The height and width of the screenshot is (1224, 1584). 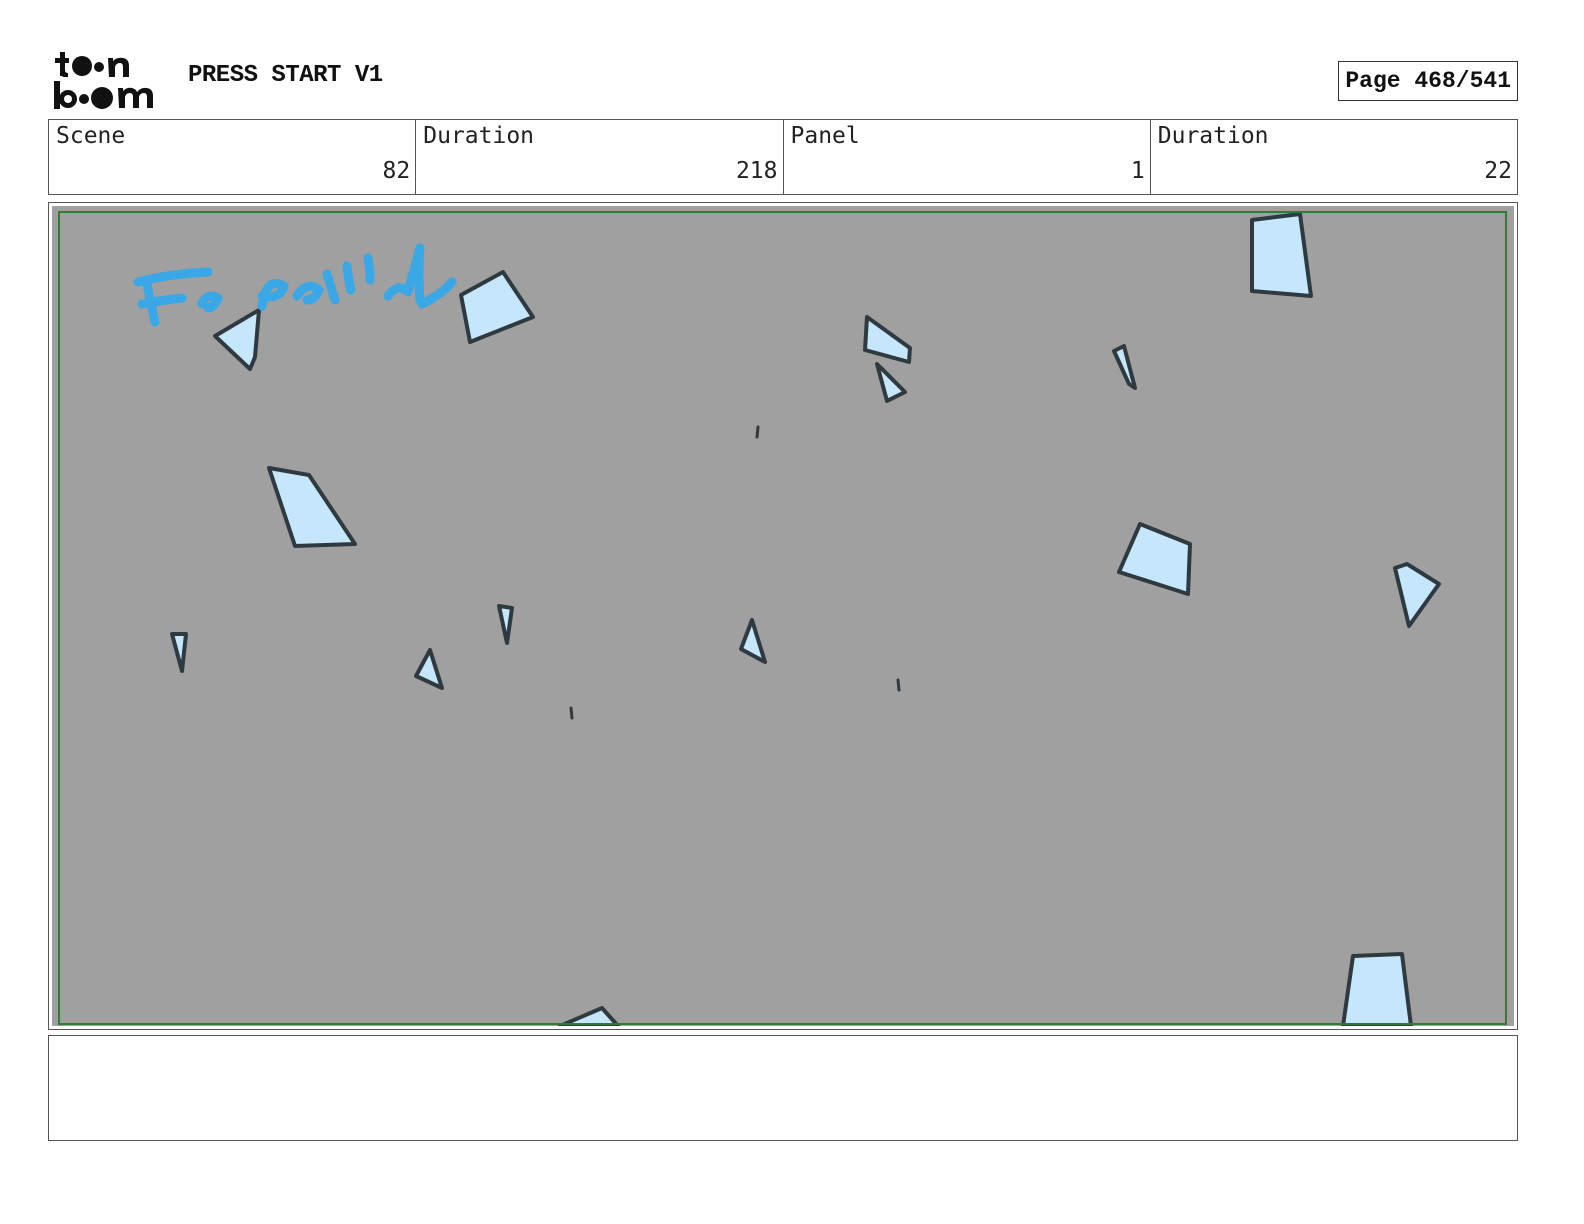 What do you see at coordinates (1334, 157) in the screenshot?
I see `panel-duration-cell: Duration 22` at bounding box center [1334, 157].